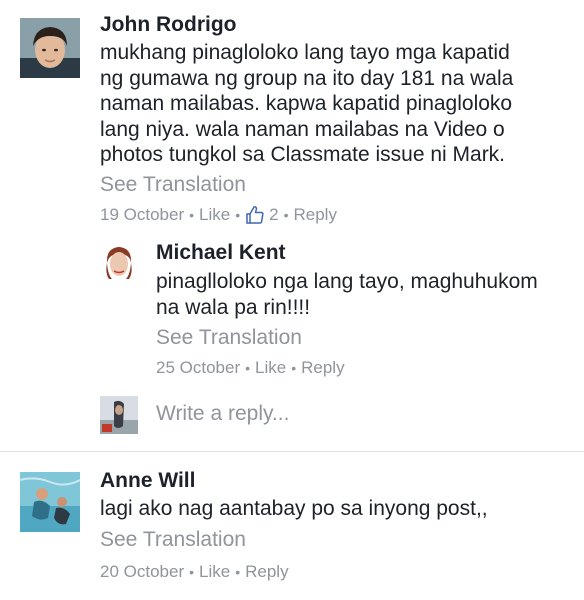  I want to click on comment-date: 19 October, so click(142, 215).